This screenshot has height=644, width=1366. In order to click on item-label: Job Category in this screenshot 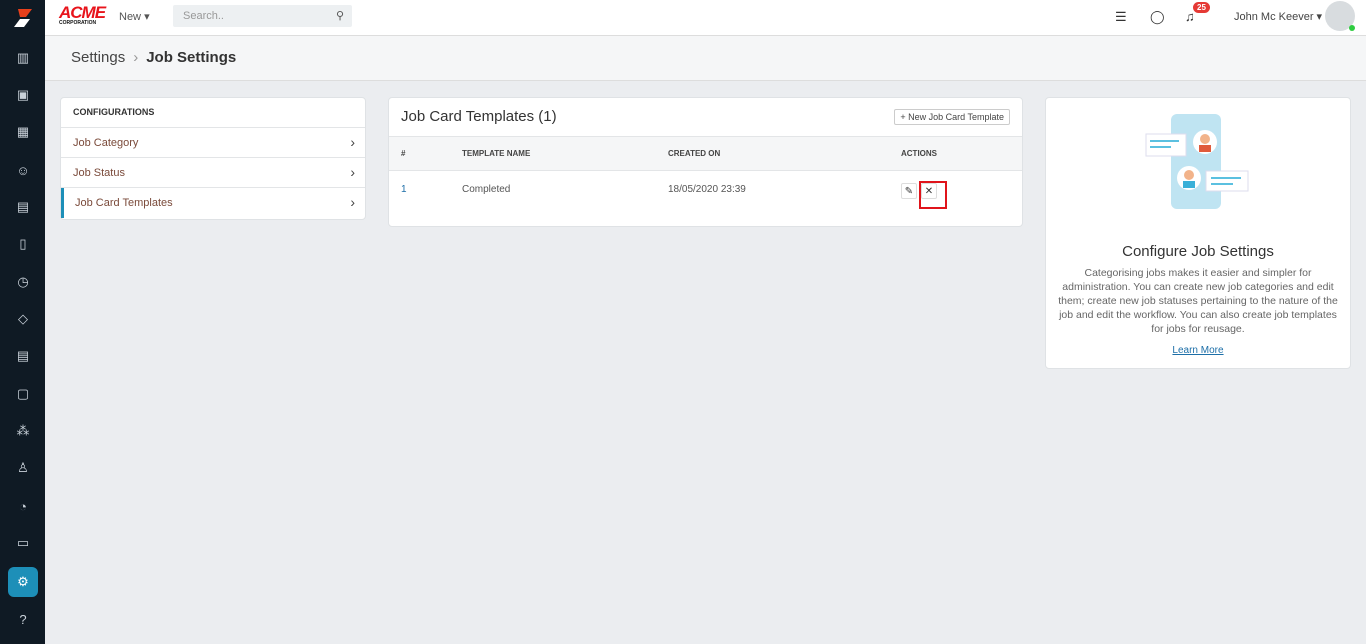, I will do `click(106, 143)`.